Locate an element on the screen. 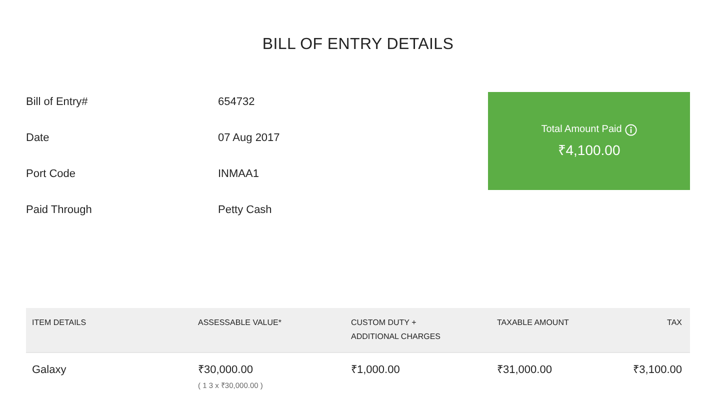 This screenshot has width=710, height=400. field-label: Port Code is located at coordinates (51, 174).